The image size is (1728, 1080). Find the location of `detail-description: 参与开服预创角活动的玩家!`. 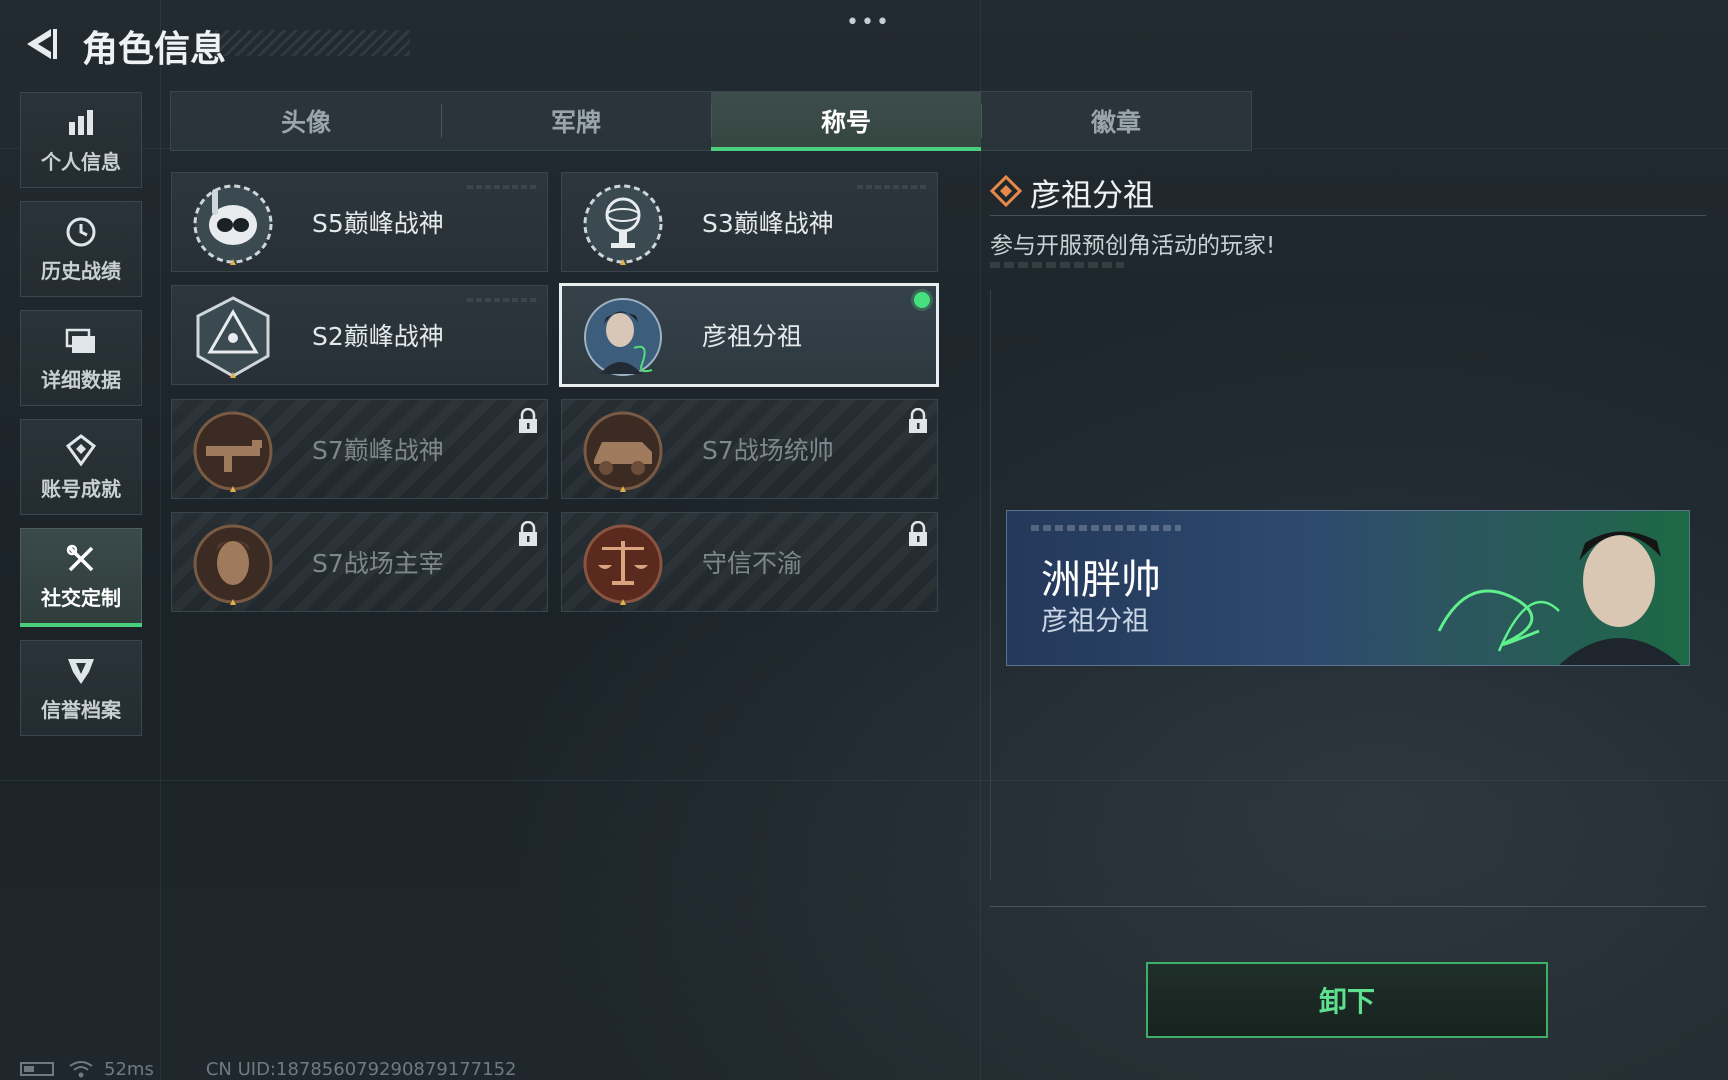

detail-description: 参与开服预创角活动的玩家! is located at coordinates (1133, 246).